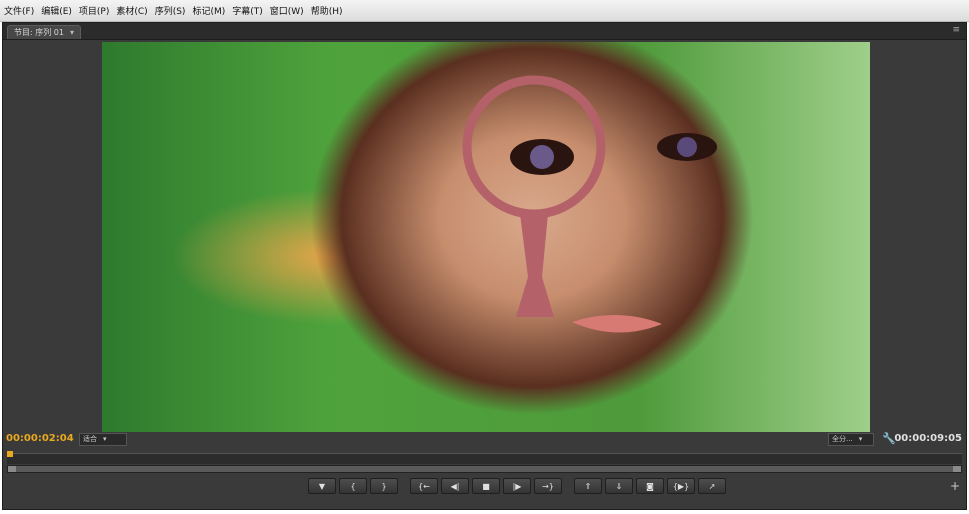 The width and height of the screenshot is (969, 514). What do you see at coordinates (247, 10) in the screenshot?
I see `menu-title: 字幕(T)` at bounding box center [247, 10].